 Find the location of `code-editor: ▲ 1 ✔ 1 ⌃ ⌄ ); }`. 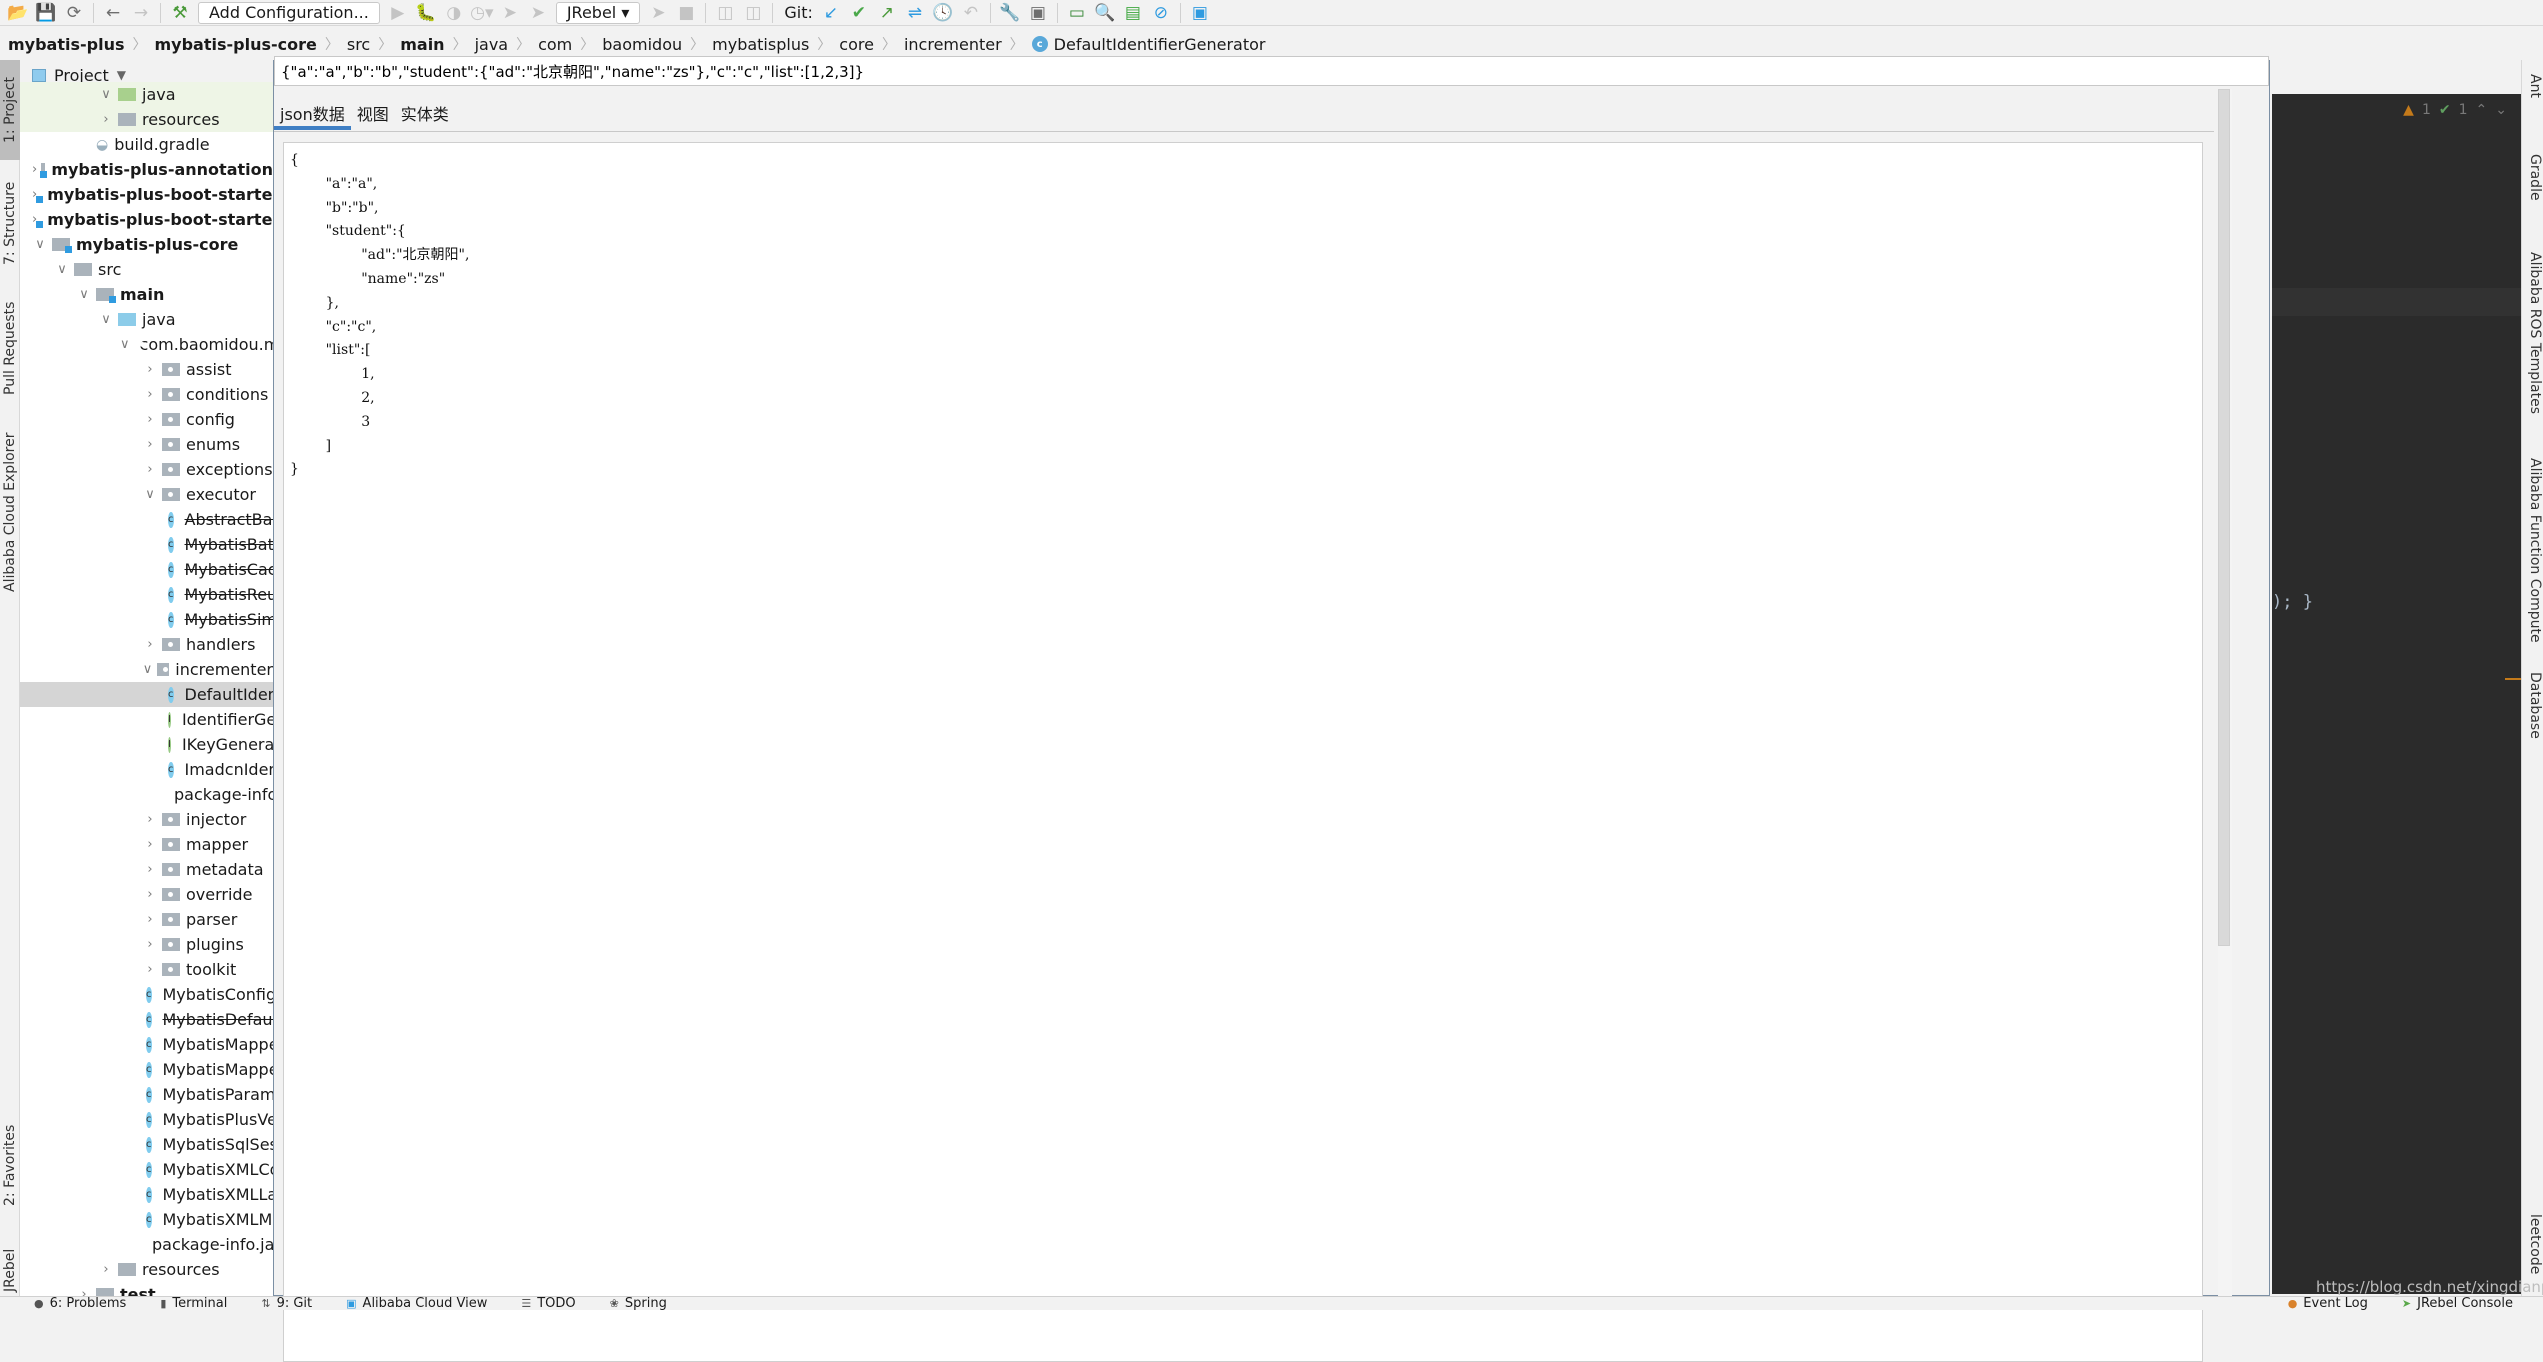

code-editor: ▲ 1 ✔ 1 ⌃ ⌄ ); } is located at coordinates (2396, 694).